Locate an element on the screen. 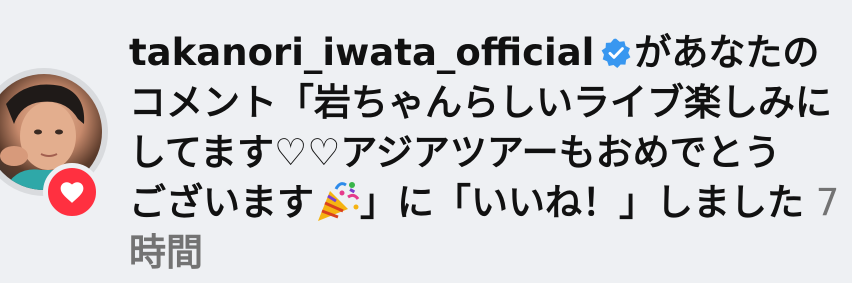 This screenshot has width=852, height=283. verified-badge-icon is located at coordinates (616, 53).